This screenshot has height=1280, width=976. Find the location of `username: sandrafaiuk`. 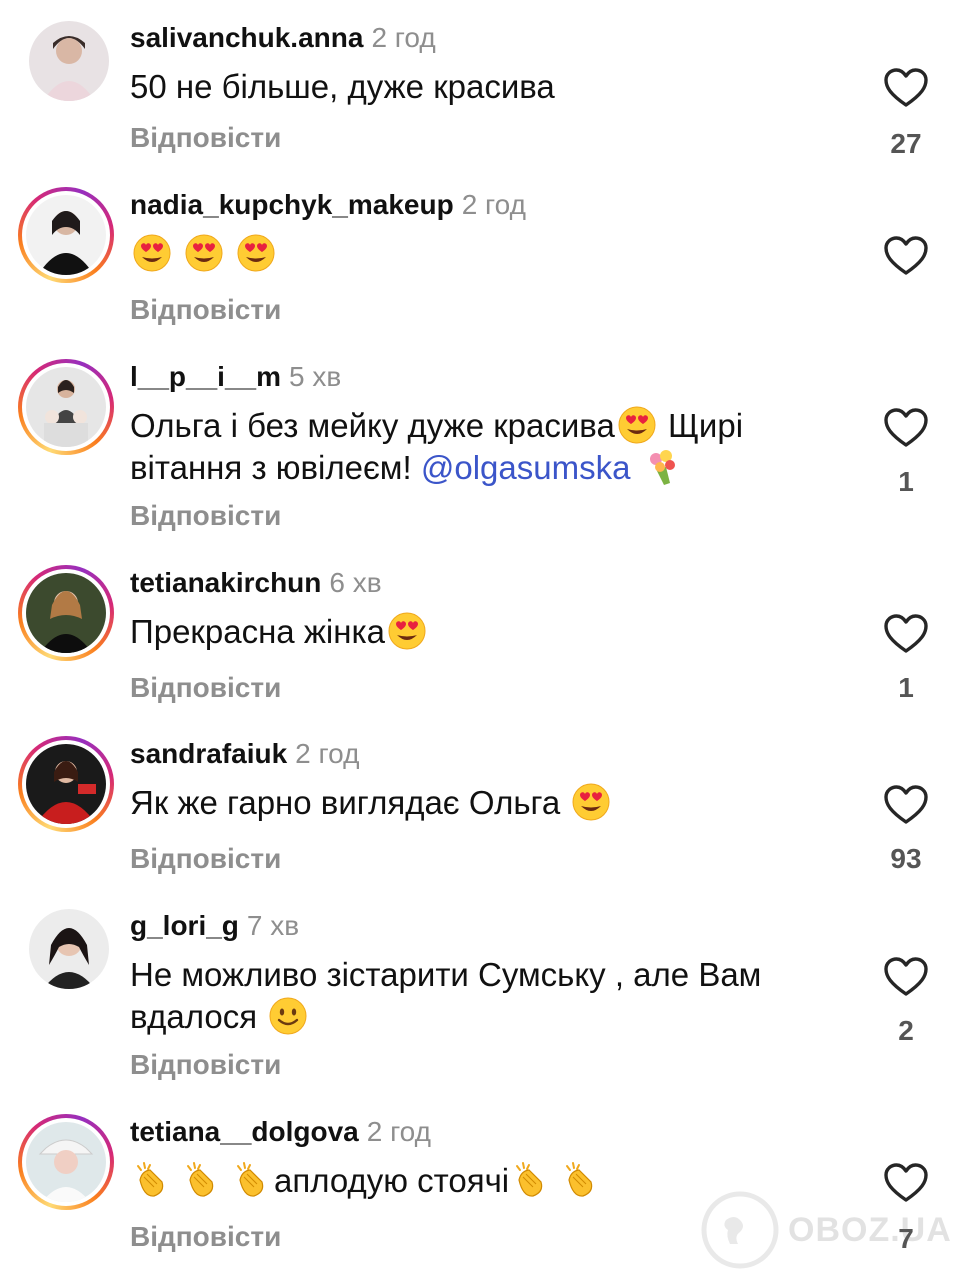

username: sandrafaiuk is located at coordinates (208, 753).